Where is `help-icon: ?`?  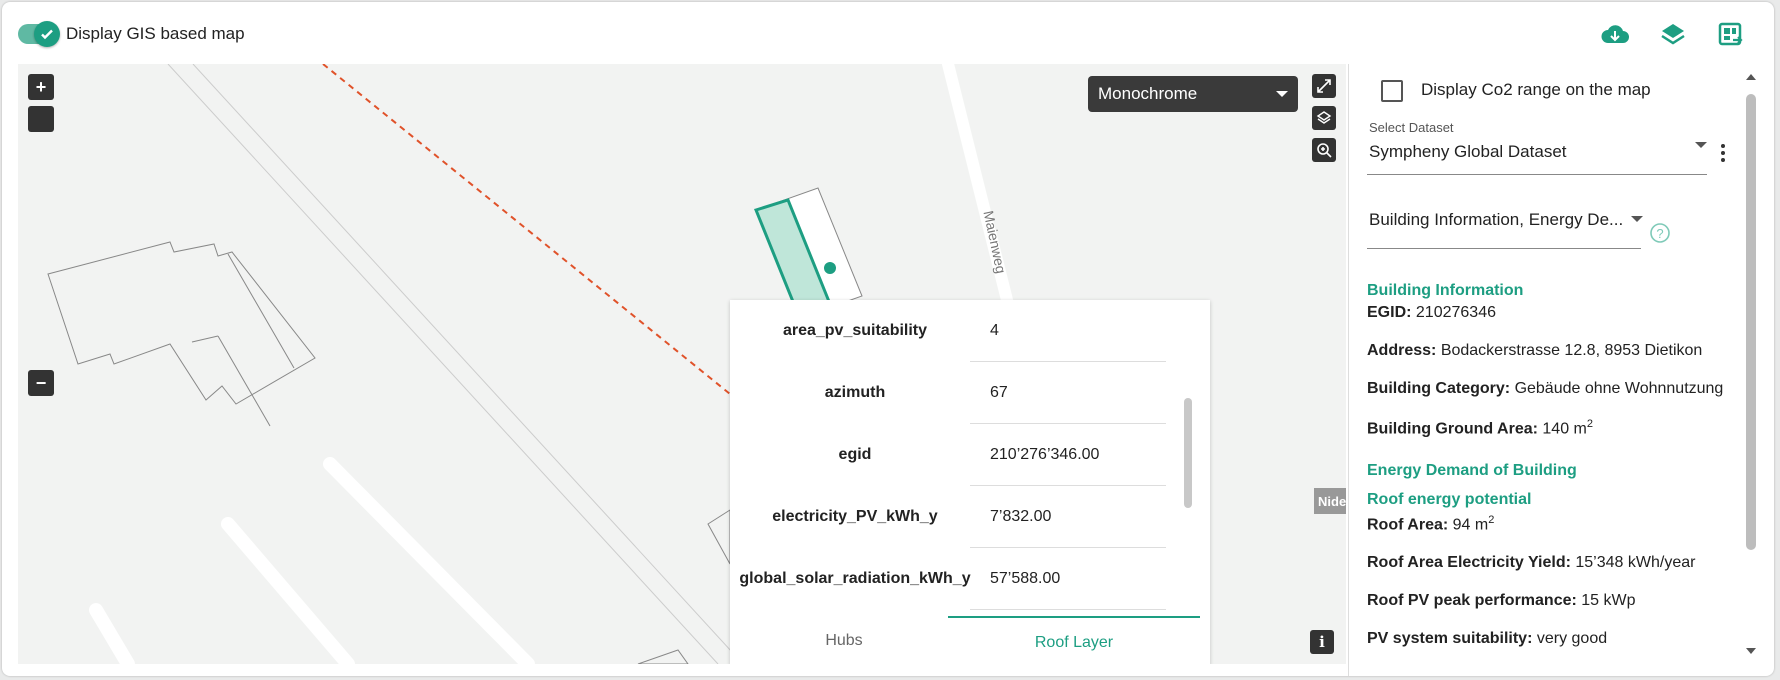 help-icon: ? is located at coordinates (1660, 235).